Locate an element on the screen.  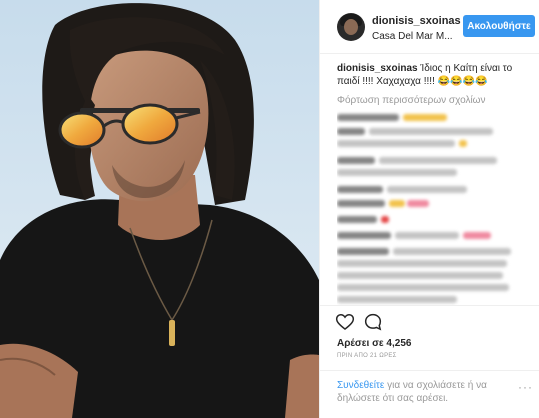
load-more-comments-link: Φόρτωση περισσότερων σχολίων is located at coordinates (411, 100).